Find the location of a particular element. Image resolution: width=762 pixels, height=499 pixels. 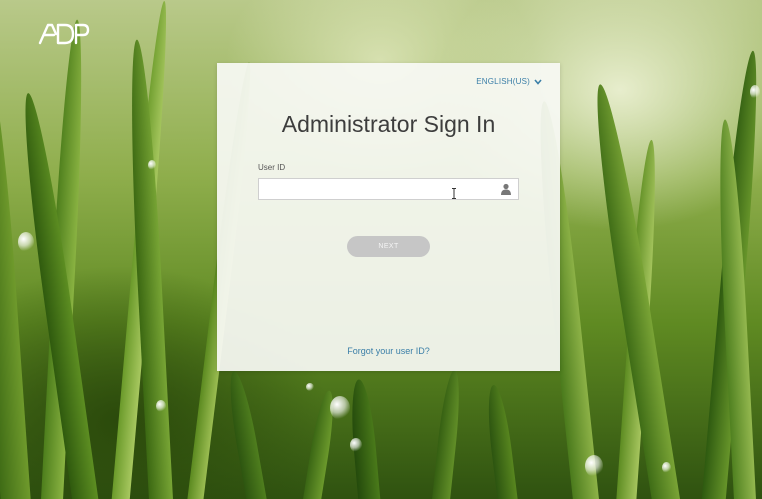

adp-logo-mark is located at coordinates (64, 34).